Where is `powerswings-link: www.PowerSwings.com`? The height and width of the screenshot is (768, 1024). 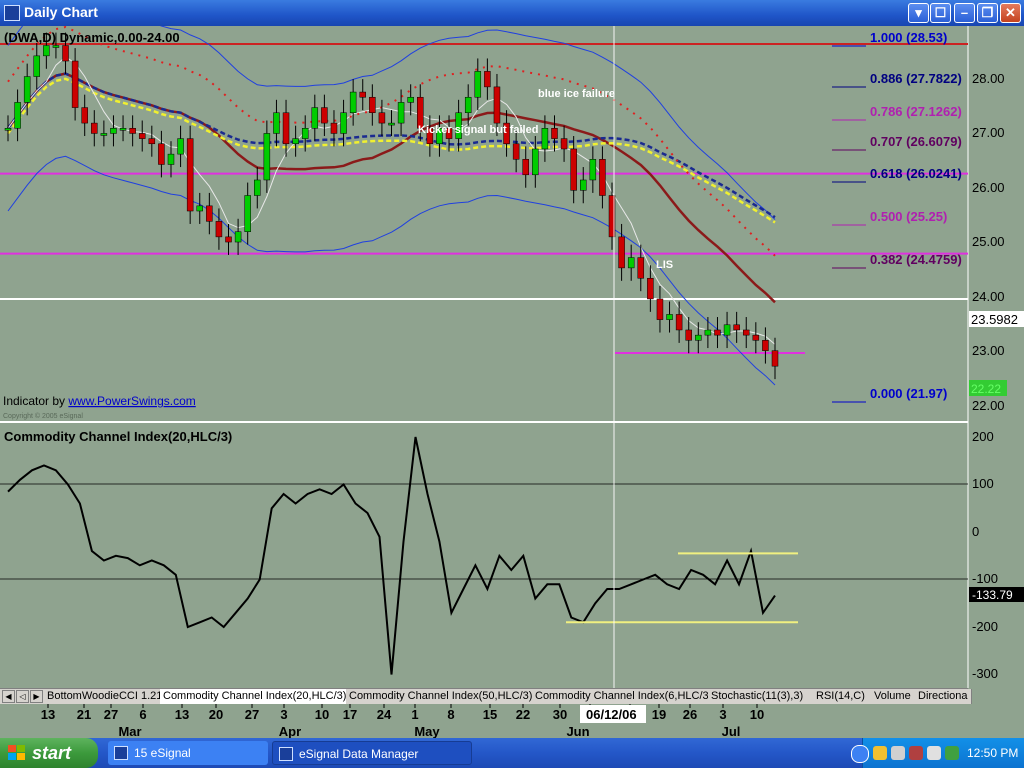 powerswings-link: www.PowerSwings.com is located at coordinates (131, 401).